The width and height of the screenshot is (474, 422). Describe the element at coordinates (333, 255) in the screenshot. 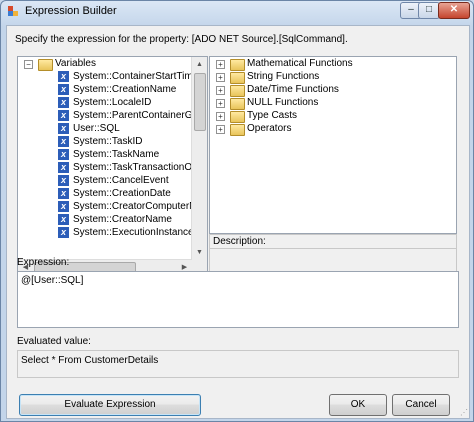

I see `description-panel: Description:` at that location.